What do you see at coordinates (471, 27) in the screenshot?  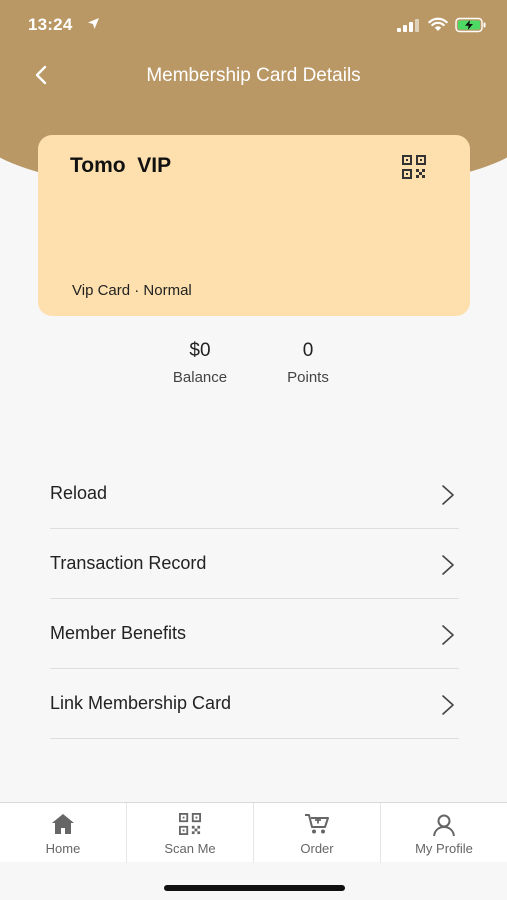 I see `battery-charging-icon` at bounding box center [471, 27].